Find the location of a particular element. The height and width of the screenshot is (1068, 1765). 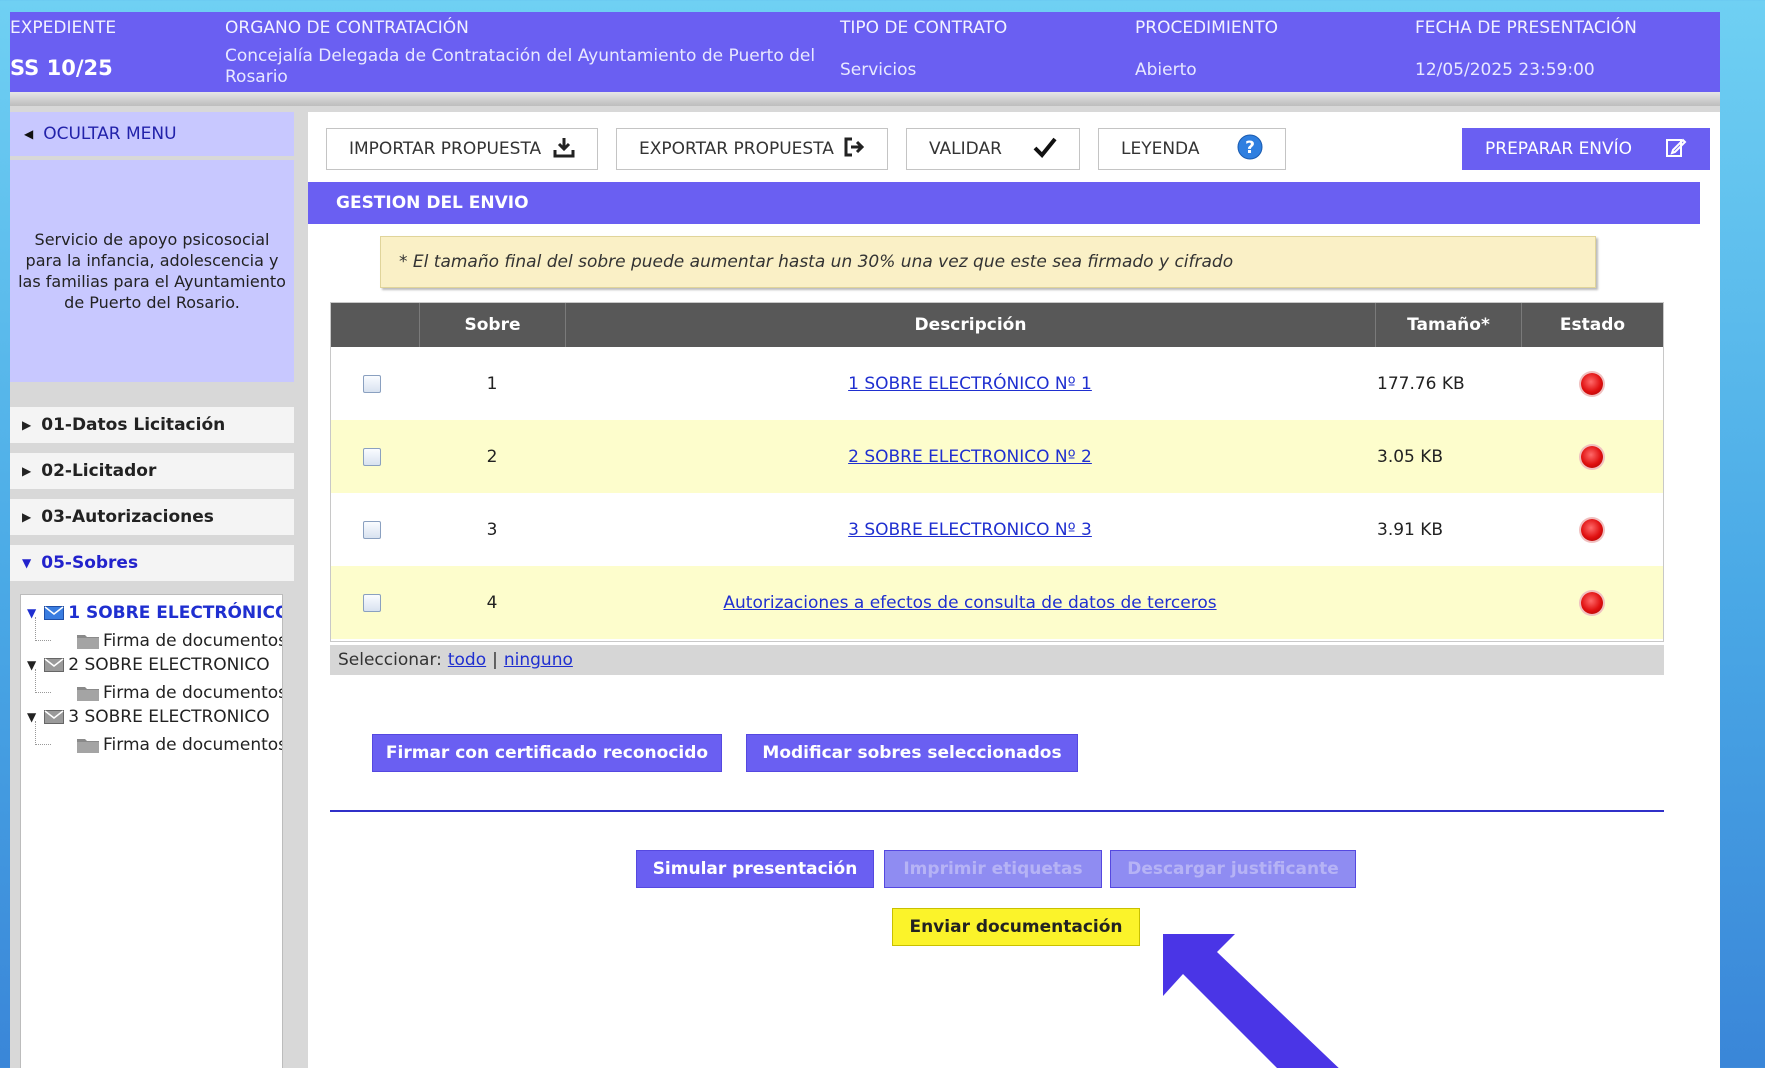

tree-leaf-label: Firma de documentos is located at coordinates (193, 745).